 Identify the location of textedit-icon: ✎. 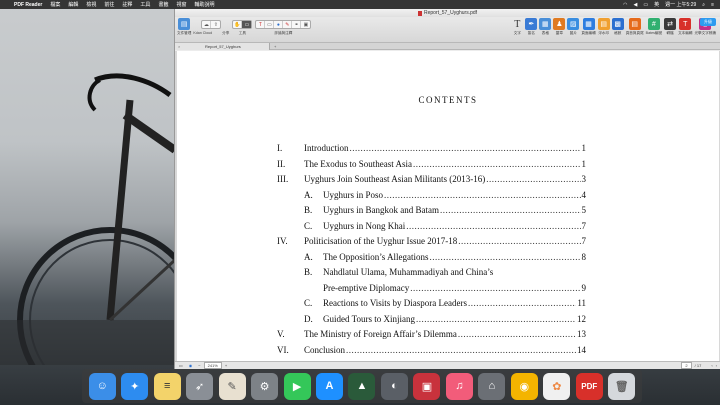
(232, 386).